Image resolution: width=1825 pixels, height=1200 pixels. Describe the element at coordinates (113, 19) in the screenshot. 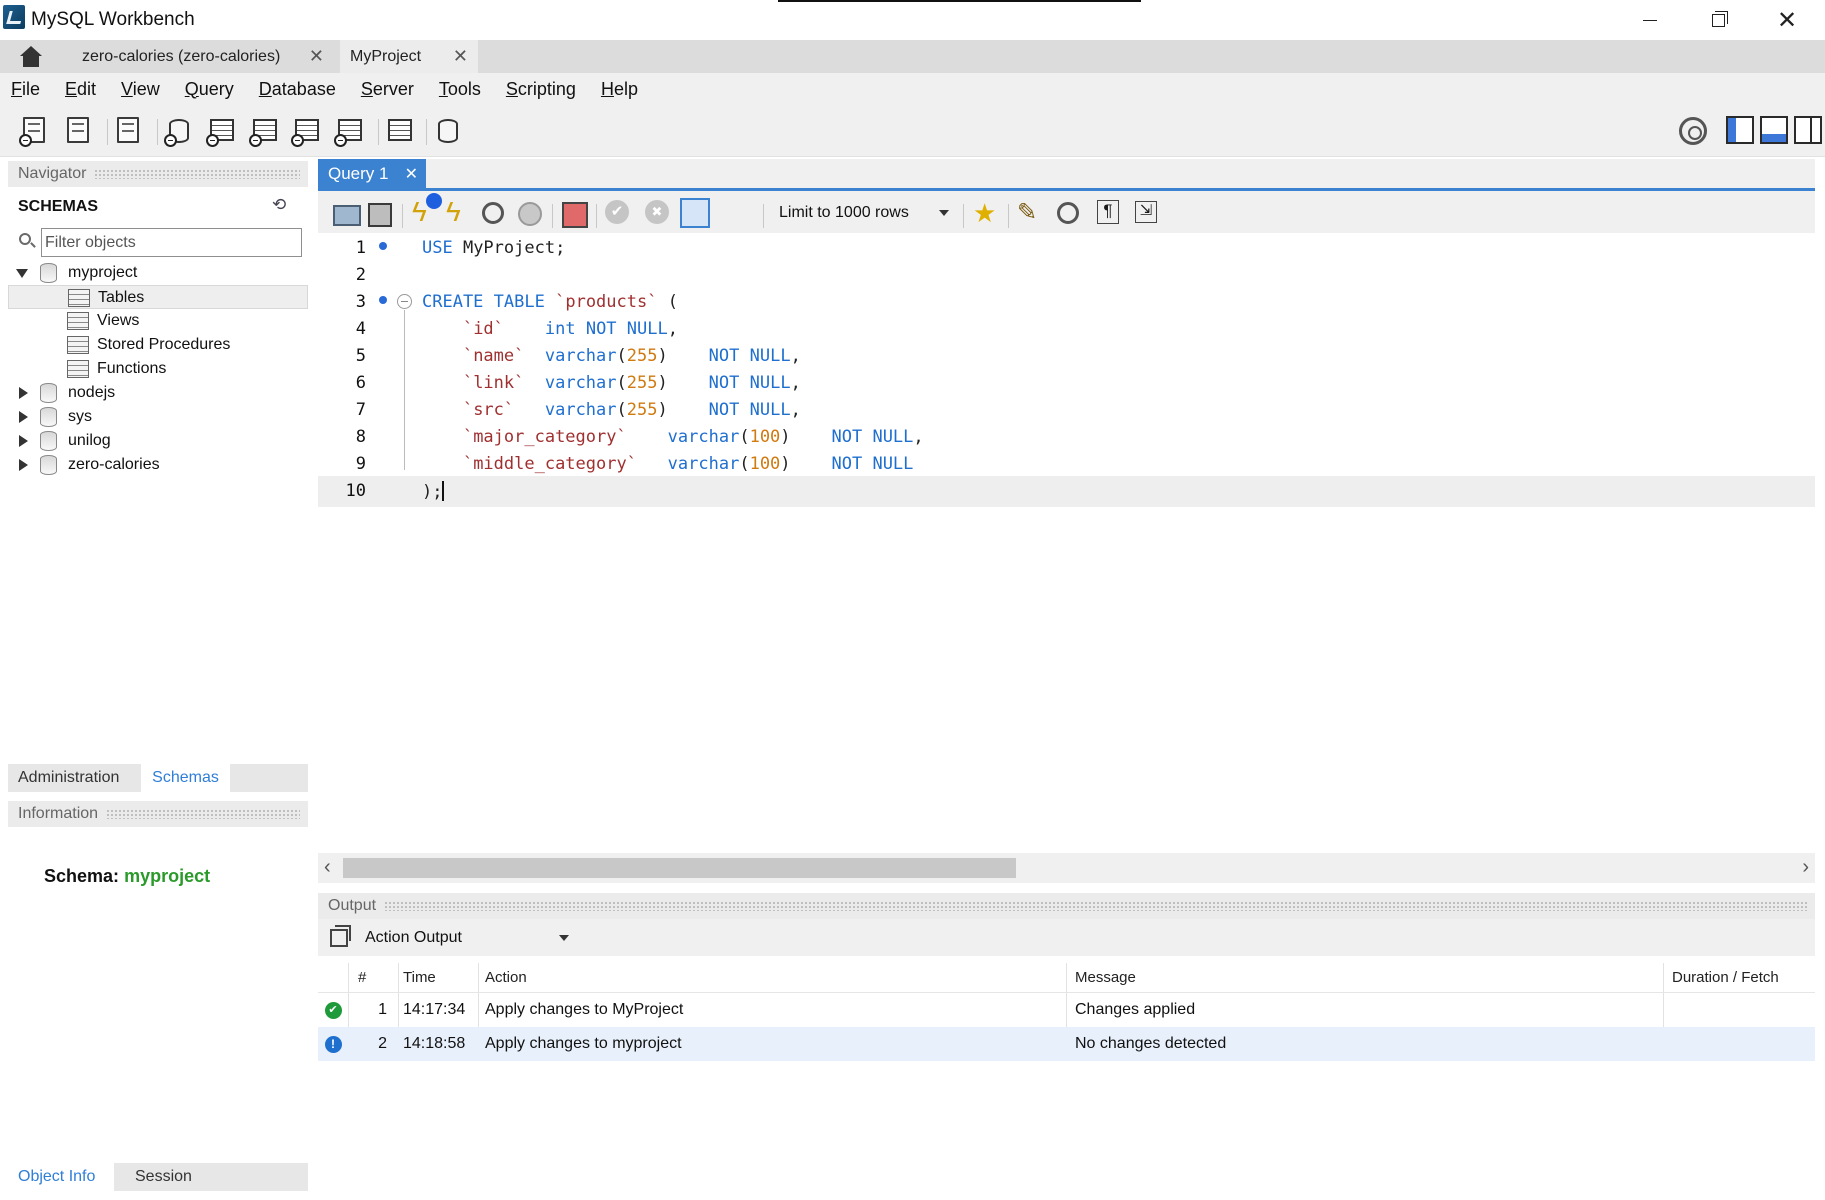

I see `window-title: MySQL Workbench` at that location.